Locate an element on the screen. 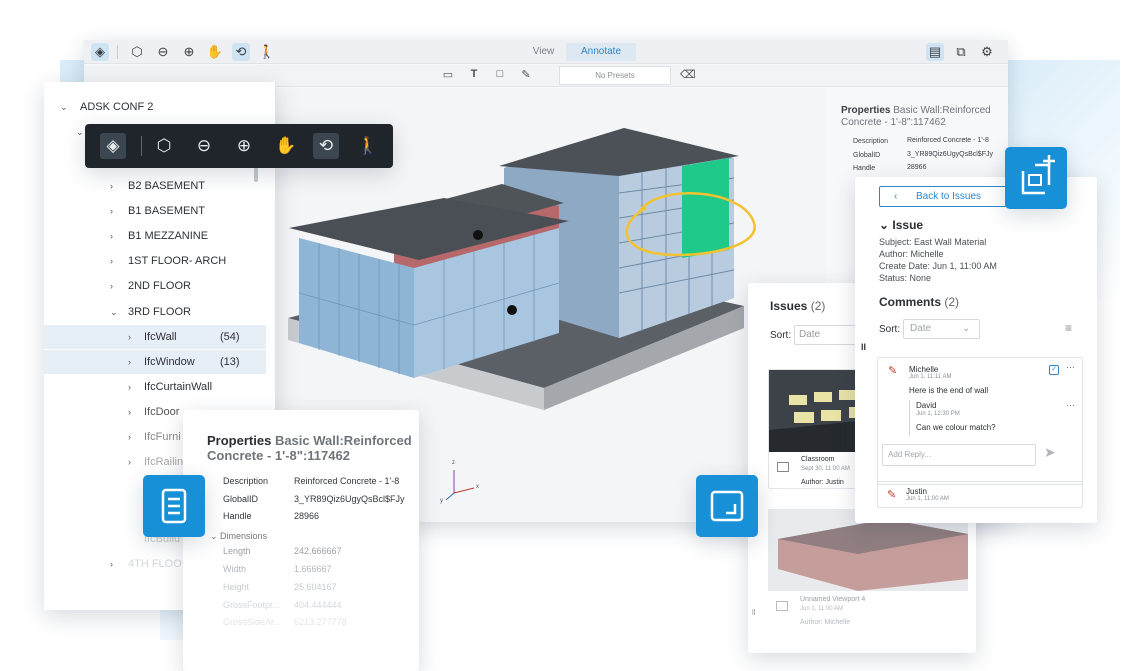  tree-root: ⌄ ADSK CONF 2 is located at coordinates (155, 107).